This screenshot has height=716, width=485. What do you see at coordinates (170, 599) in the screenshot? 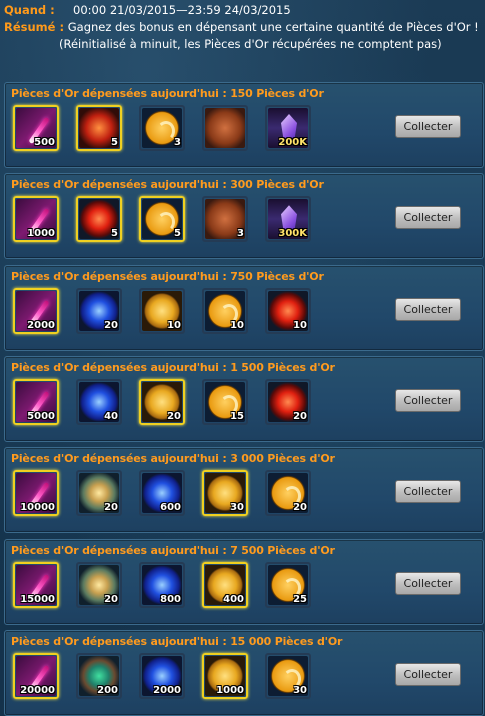
I see `item-quantity: 800` at bounding box center [170, 599].